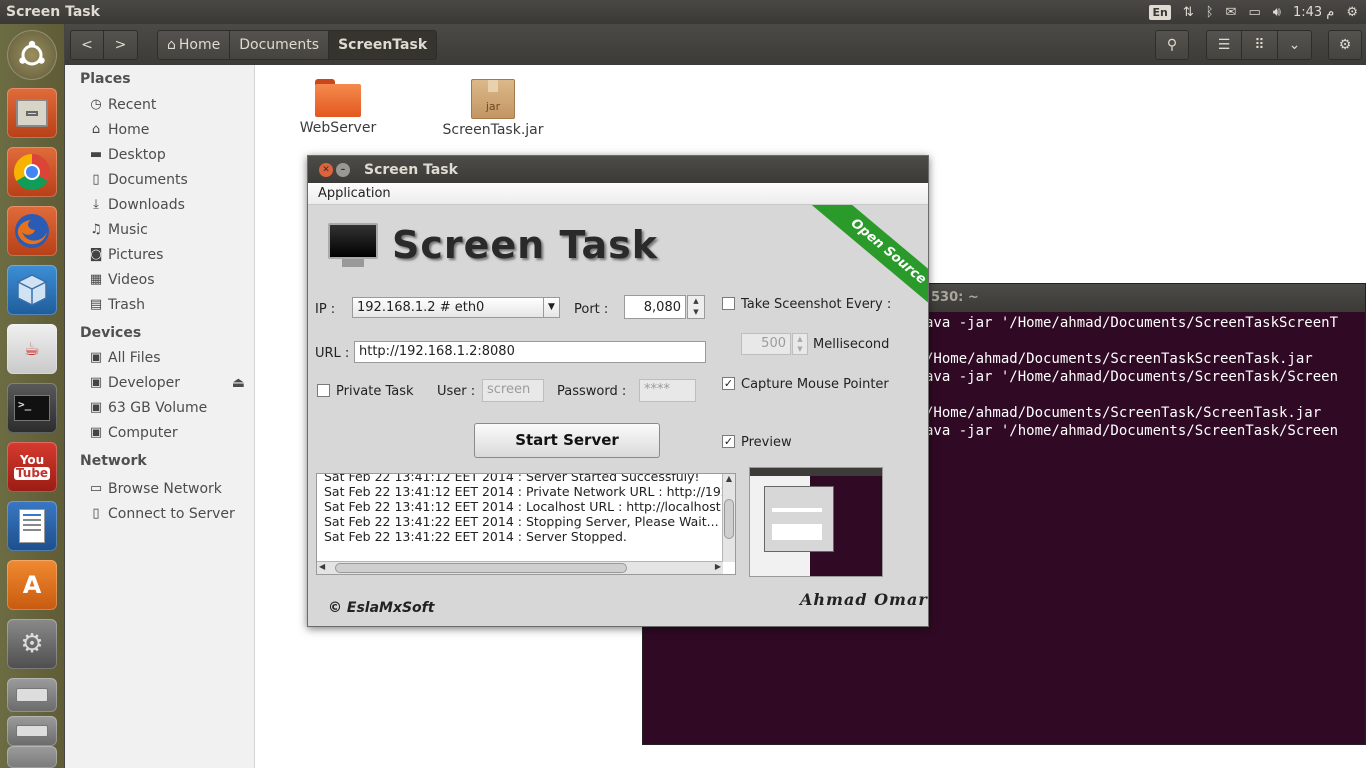 Image resolution: width=1366 pixels, height=768 pixels. What do you see at coordinates (32, 172) in the screenshot?
I see `chrome-icon` at bounding box center [32, 172].